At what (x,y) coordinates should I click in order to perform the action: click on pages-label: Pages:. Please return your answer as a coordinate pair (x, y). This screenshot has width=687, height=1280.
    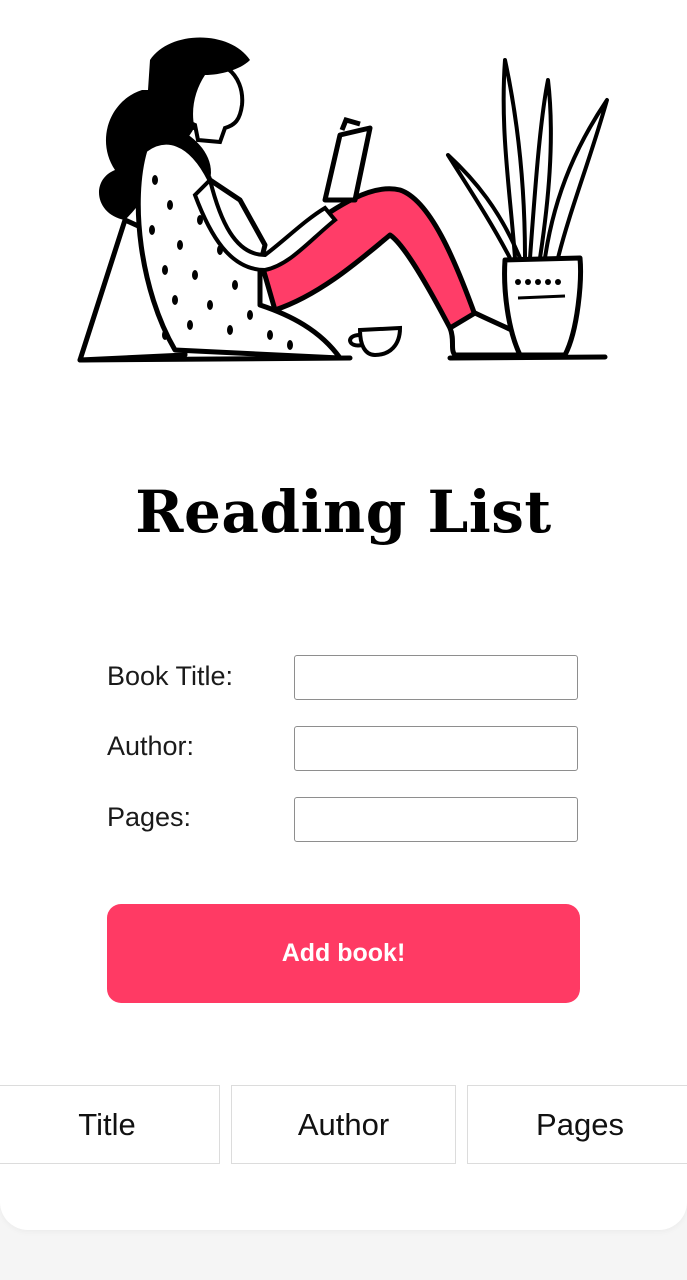
    Looking at the image, I should click on (149, 817).